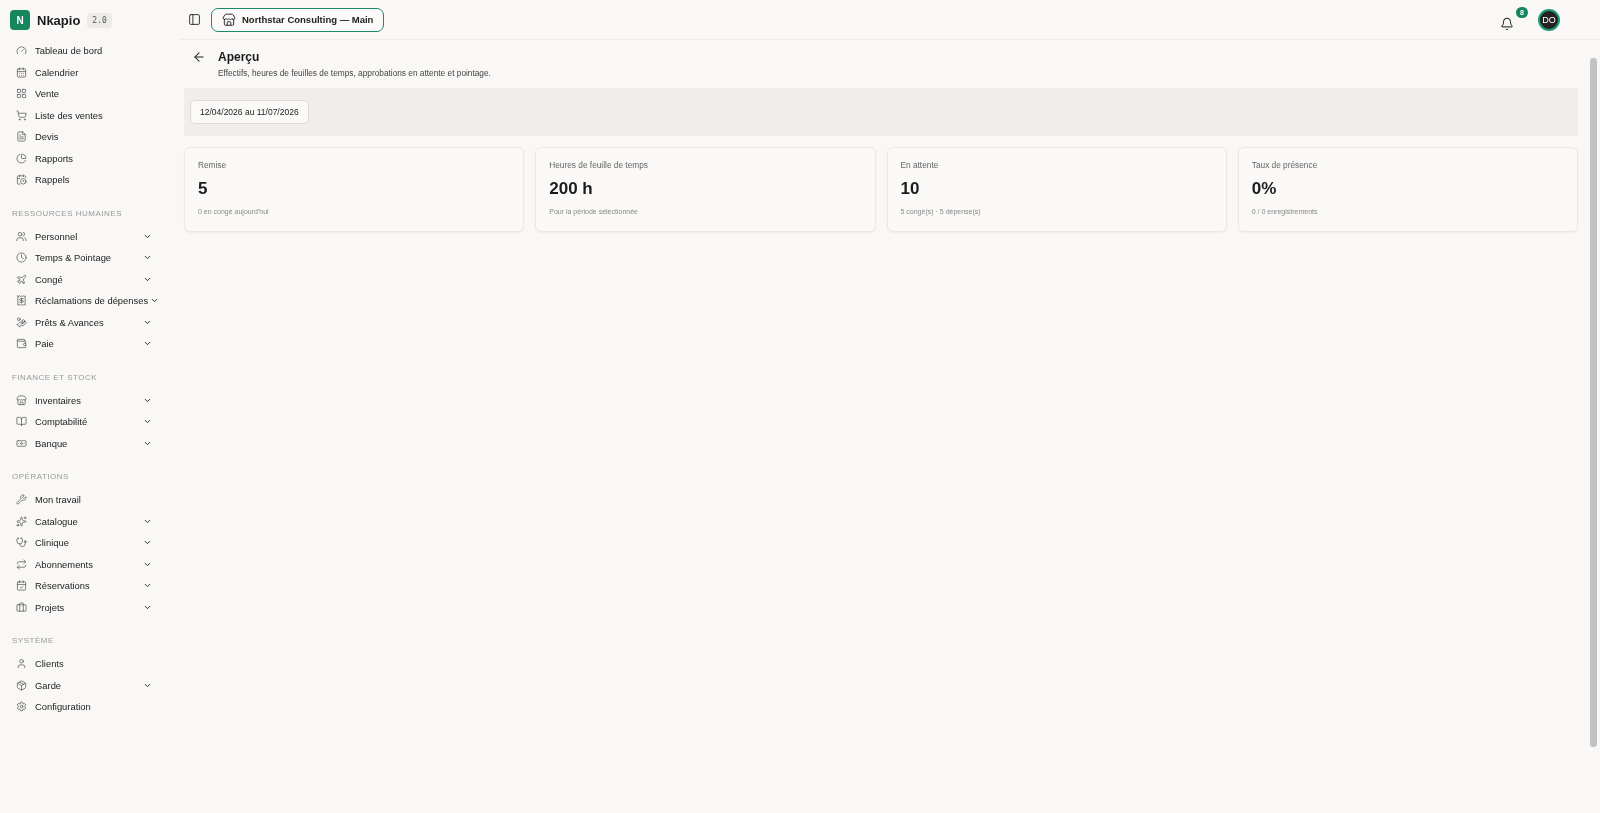 The image size is (1600, 813). I want to click on stat-label: En attente, so click(920, 165).